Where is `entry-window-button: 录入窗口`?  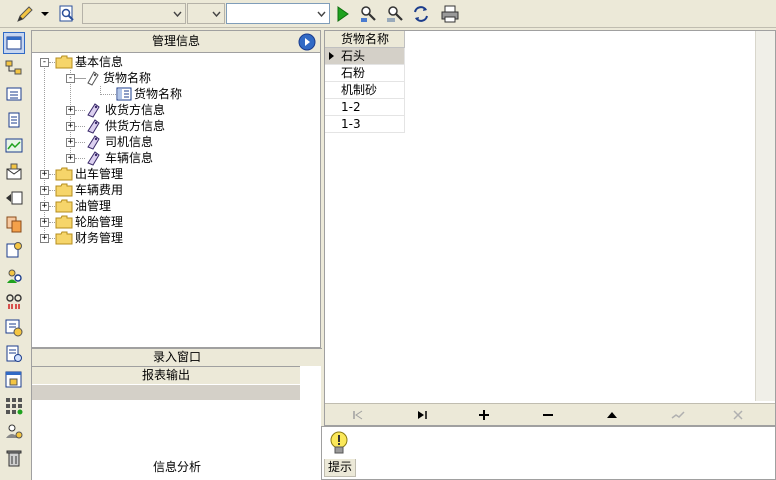
entry-window-button: 录入窗口 is located at coordinates (177, 357).